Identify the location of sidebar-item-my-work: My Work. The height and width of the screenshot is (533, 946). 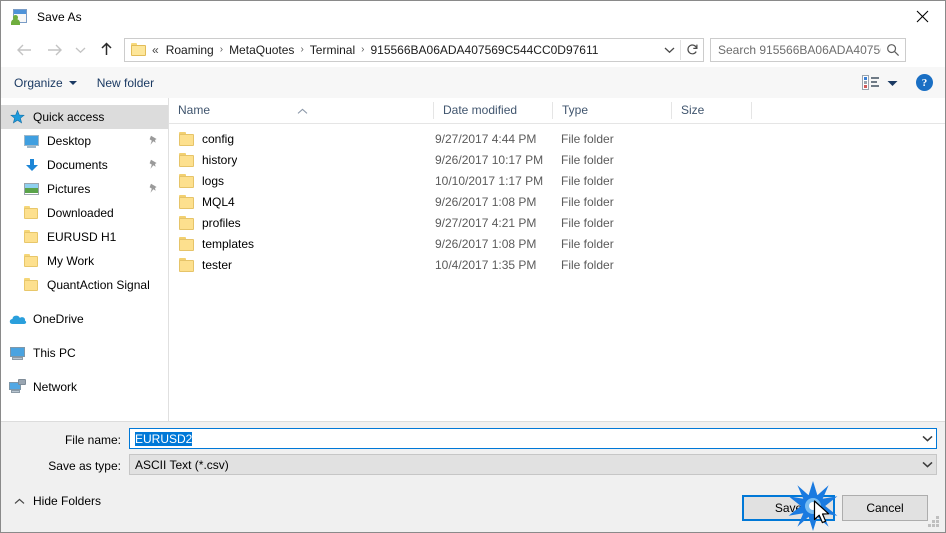
(84, 261).